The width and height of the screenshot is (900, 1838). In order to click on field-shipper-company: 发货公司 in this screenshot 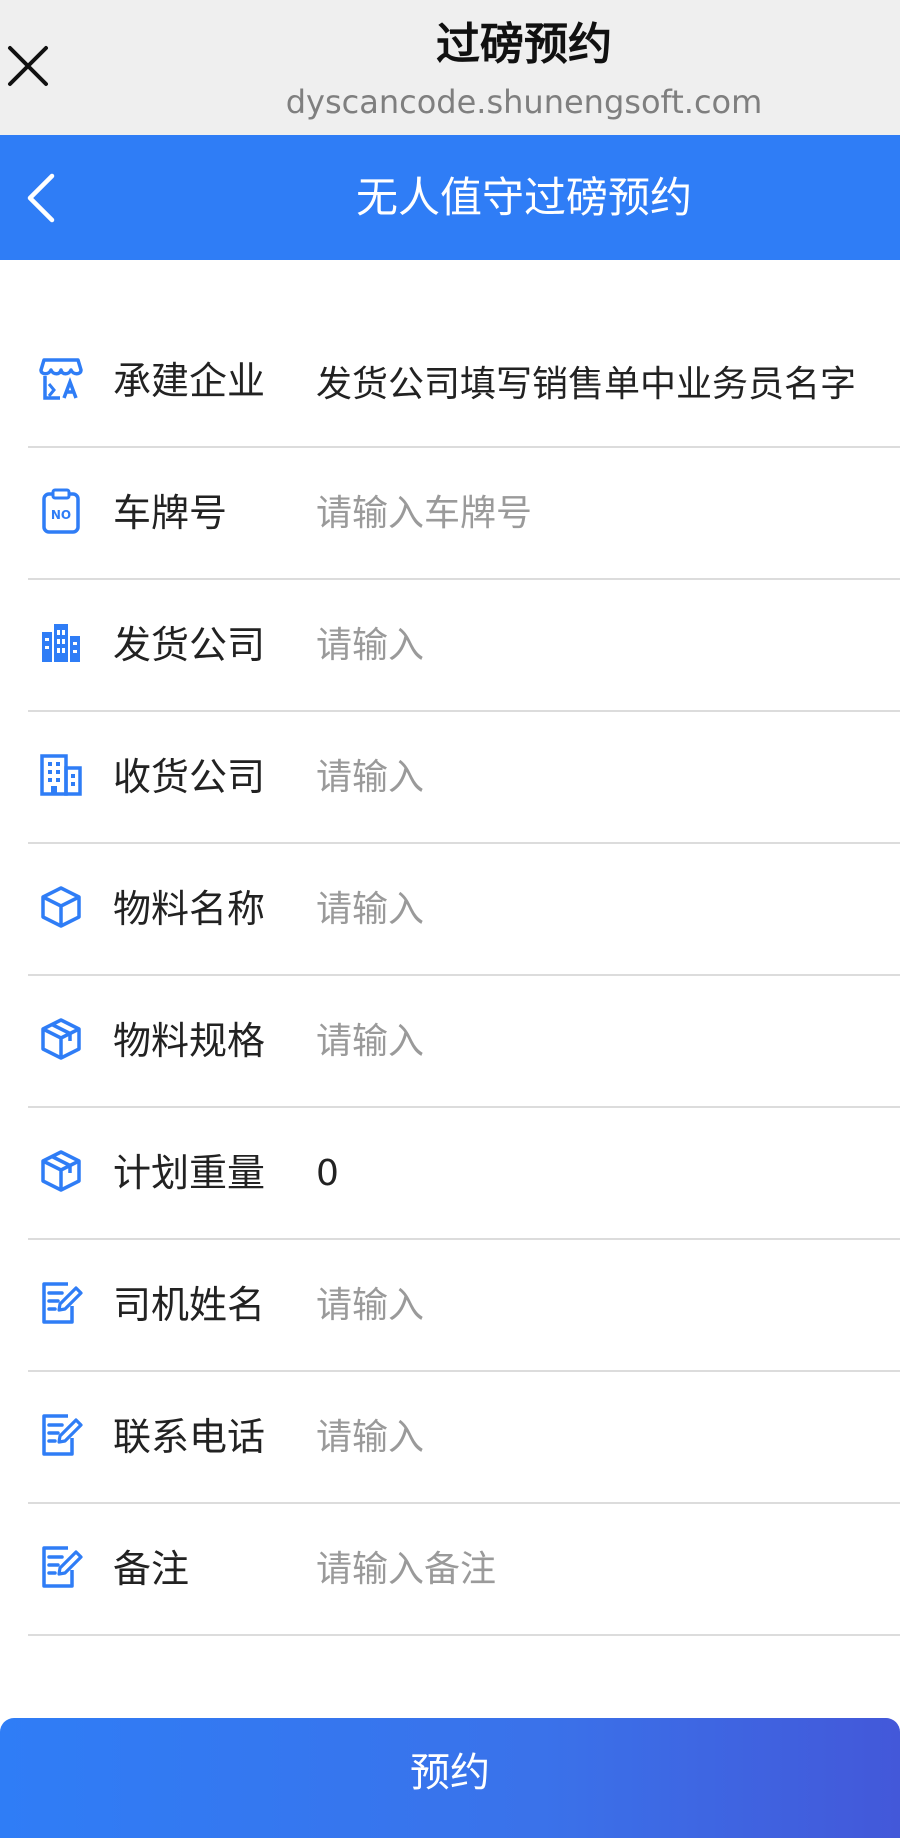, I will do `click(464, 646)`.